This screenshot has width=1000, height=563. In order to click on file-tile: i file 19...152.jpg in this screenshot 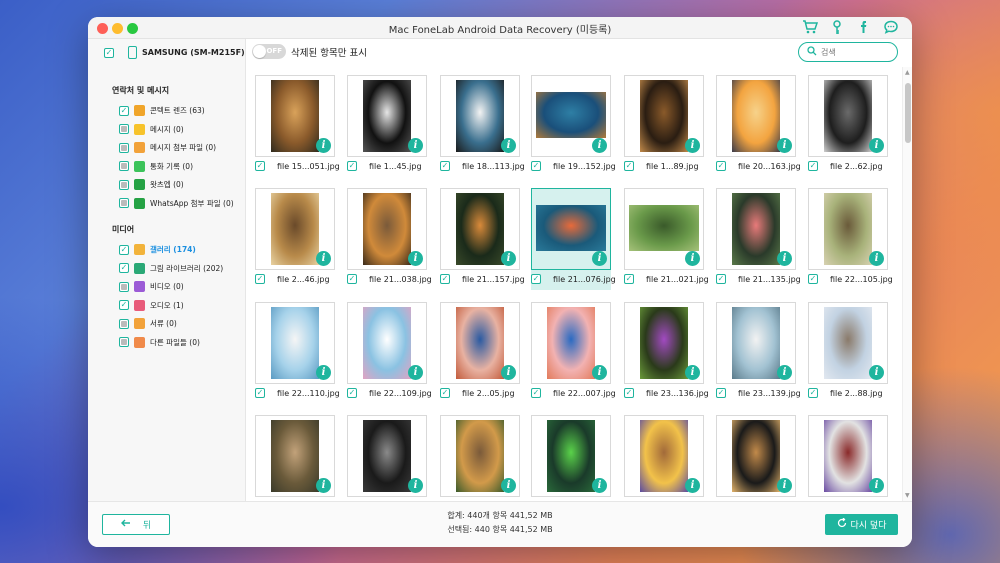, I will do `click(573, 126)`.